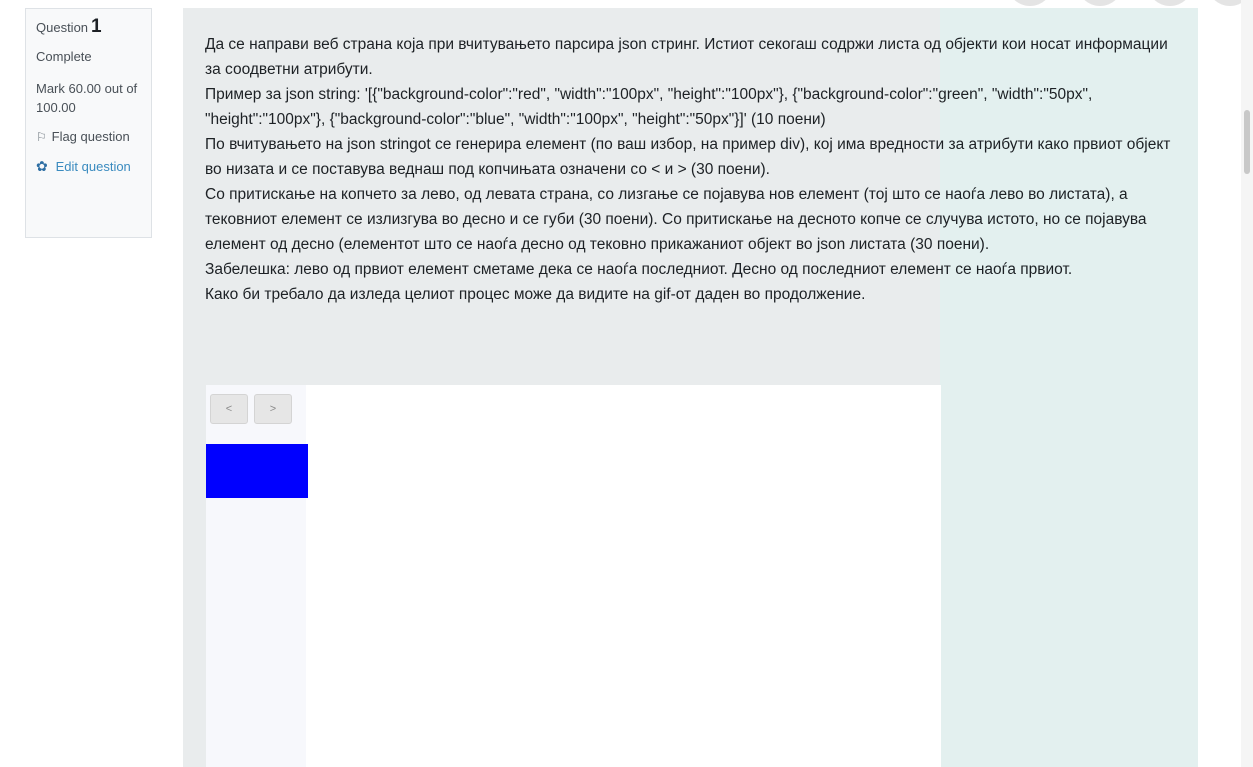  I want to click on next-button: >, so click(273, 409).